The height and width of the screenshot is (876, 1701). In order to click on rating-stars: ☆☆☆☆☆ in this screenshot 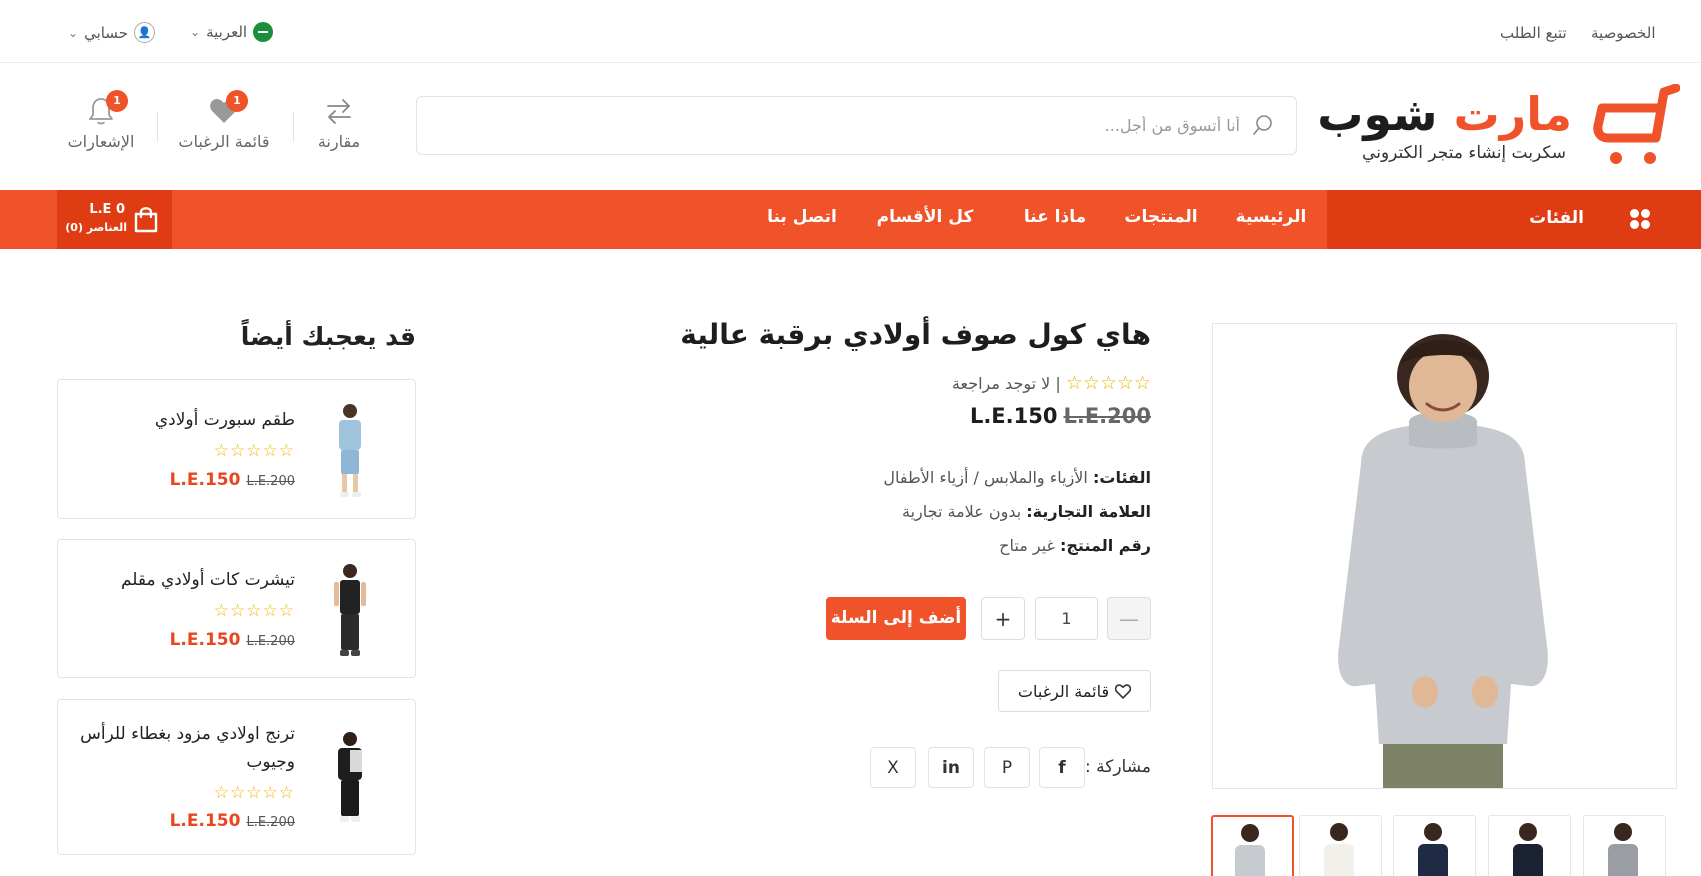, I will do `click(1108, 383)`.